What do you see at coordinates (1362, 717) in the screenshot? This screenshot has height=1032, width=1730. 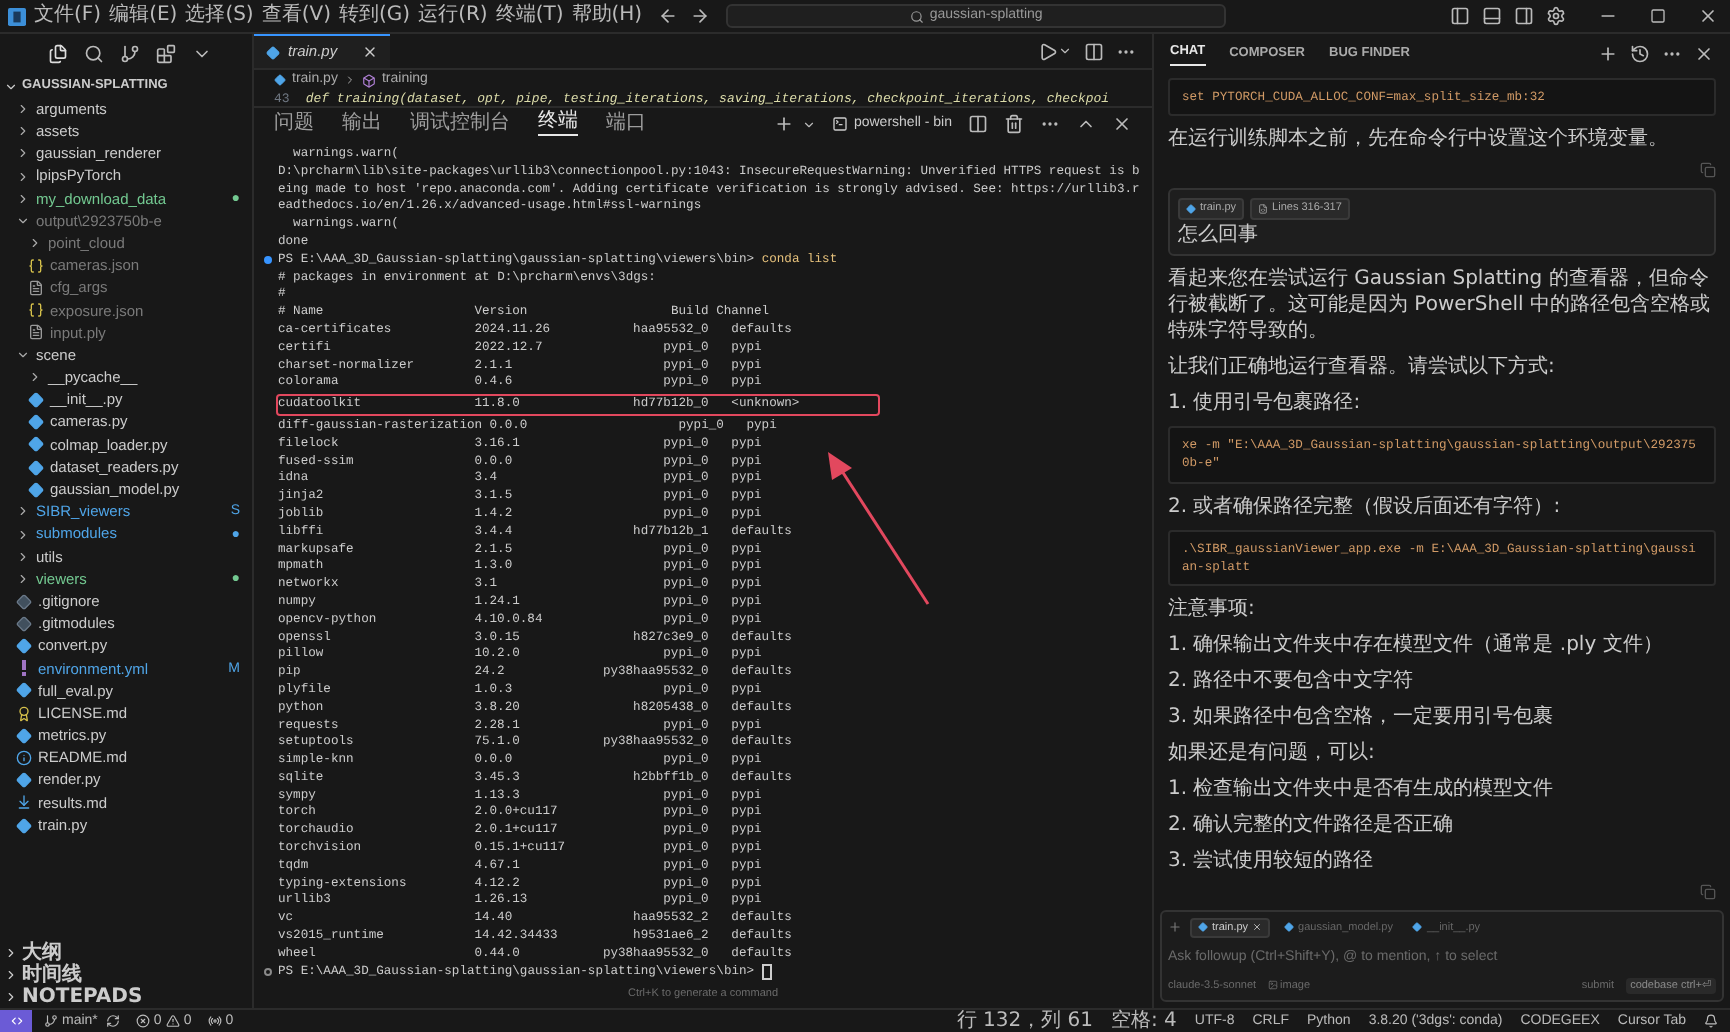 I see `chat-message: 3. 如果路径中包含空格，一定要用引号包裹` at bounding box center [1362, 717].